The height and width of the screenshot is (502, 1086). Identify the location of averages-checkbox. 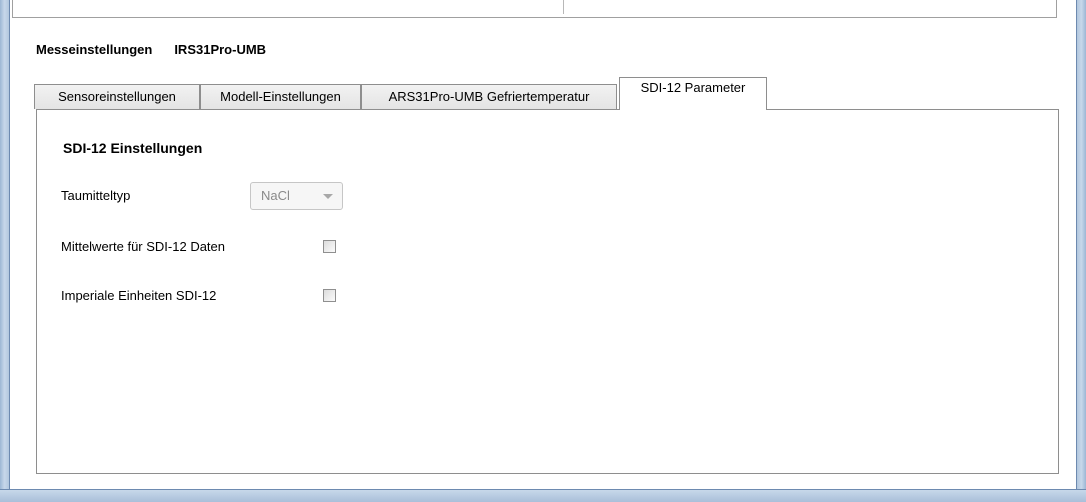
(329, 246).